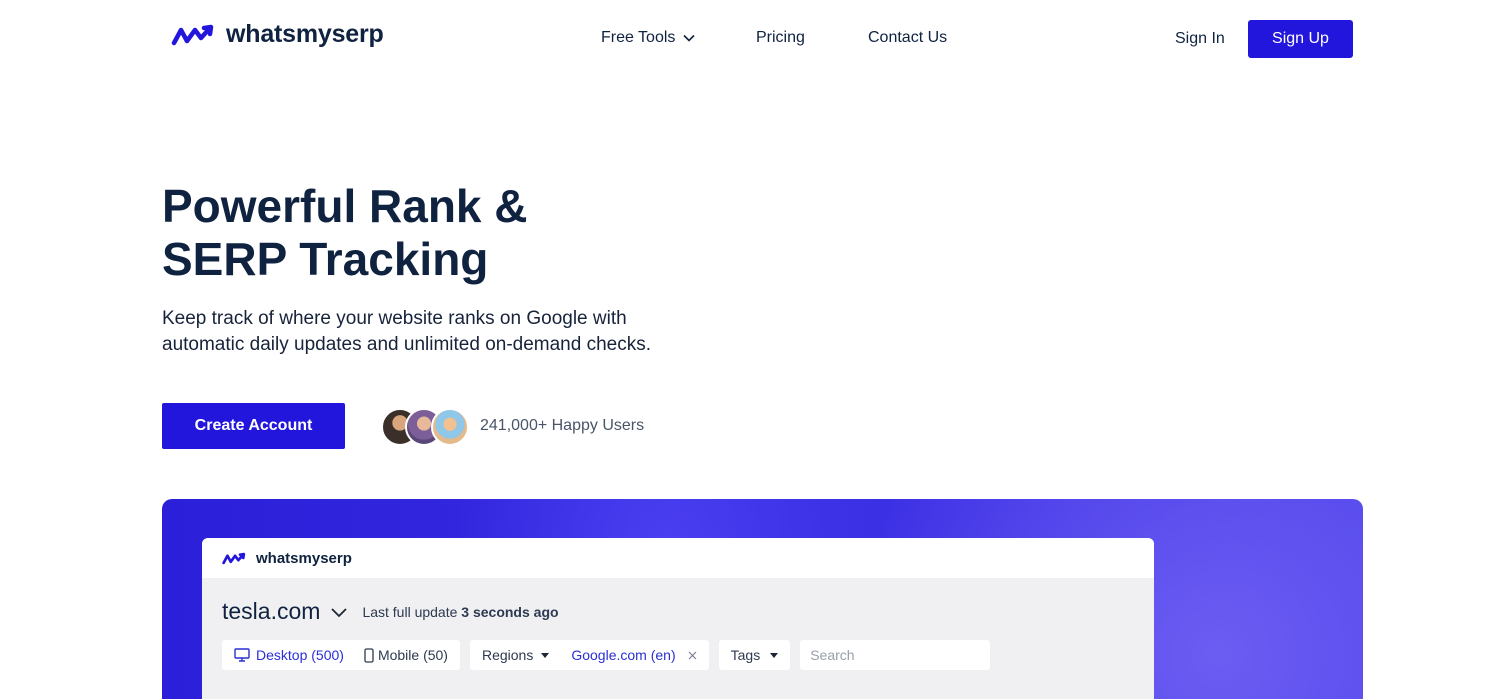 Image resolution: width=1504 pixels, height=699 pixels. Describe the element at coordinates (460, 612) in the screenshot. I see `last-update-text: Last full update 3 seconds ago` at that location.